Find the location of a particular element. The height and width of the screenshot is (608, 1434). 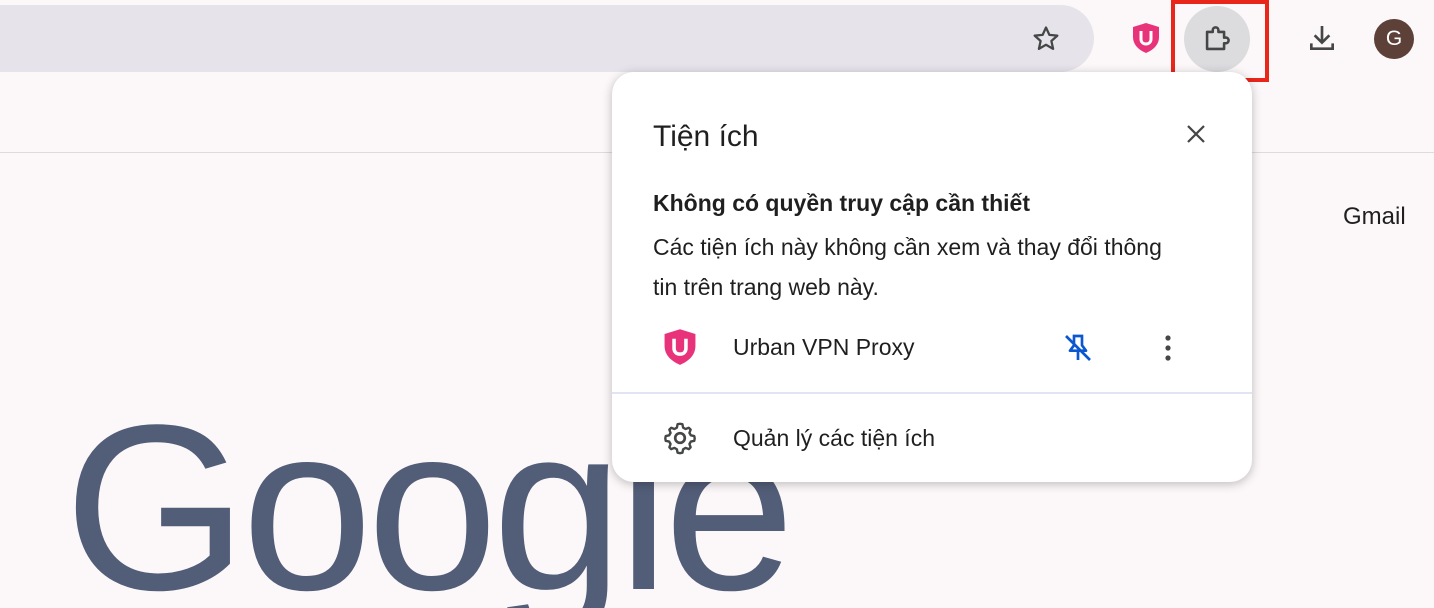

gear-icon is located at coordinates (680, 438).